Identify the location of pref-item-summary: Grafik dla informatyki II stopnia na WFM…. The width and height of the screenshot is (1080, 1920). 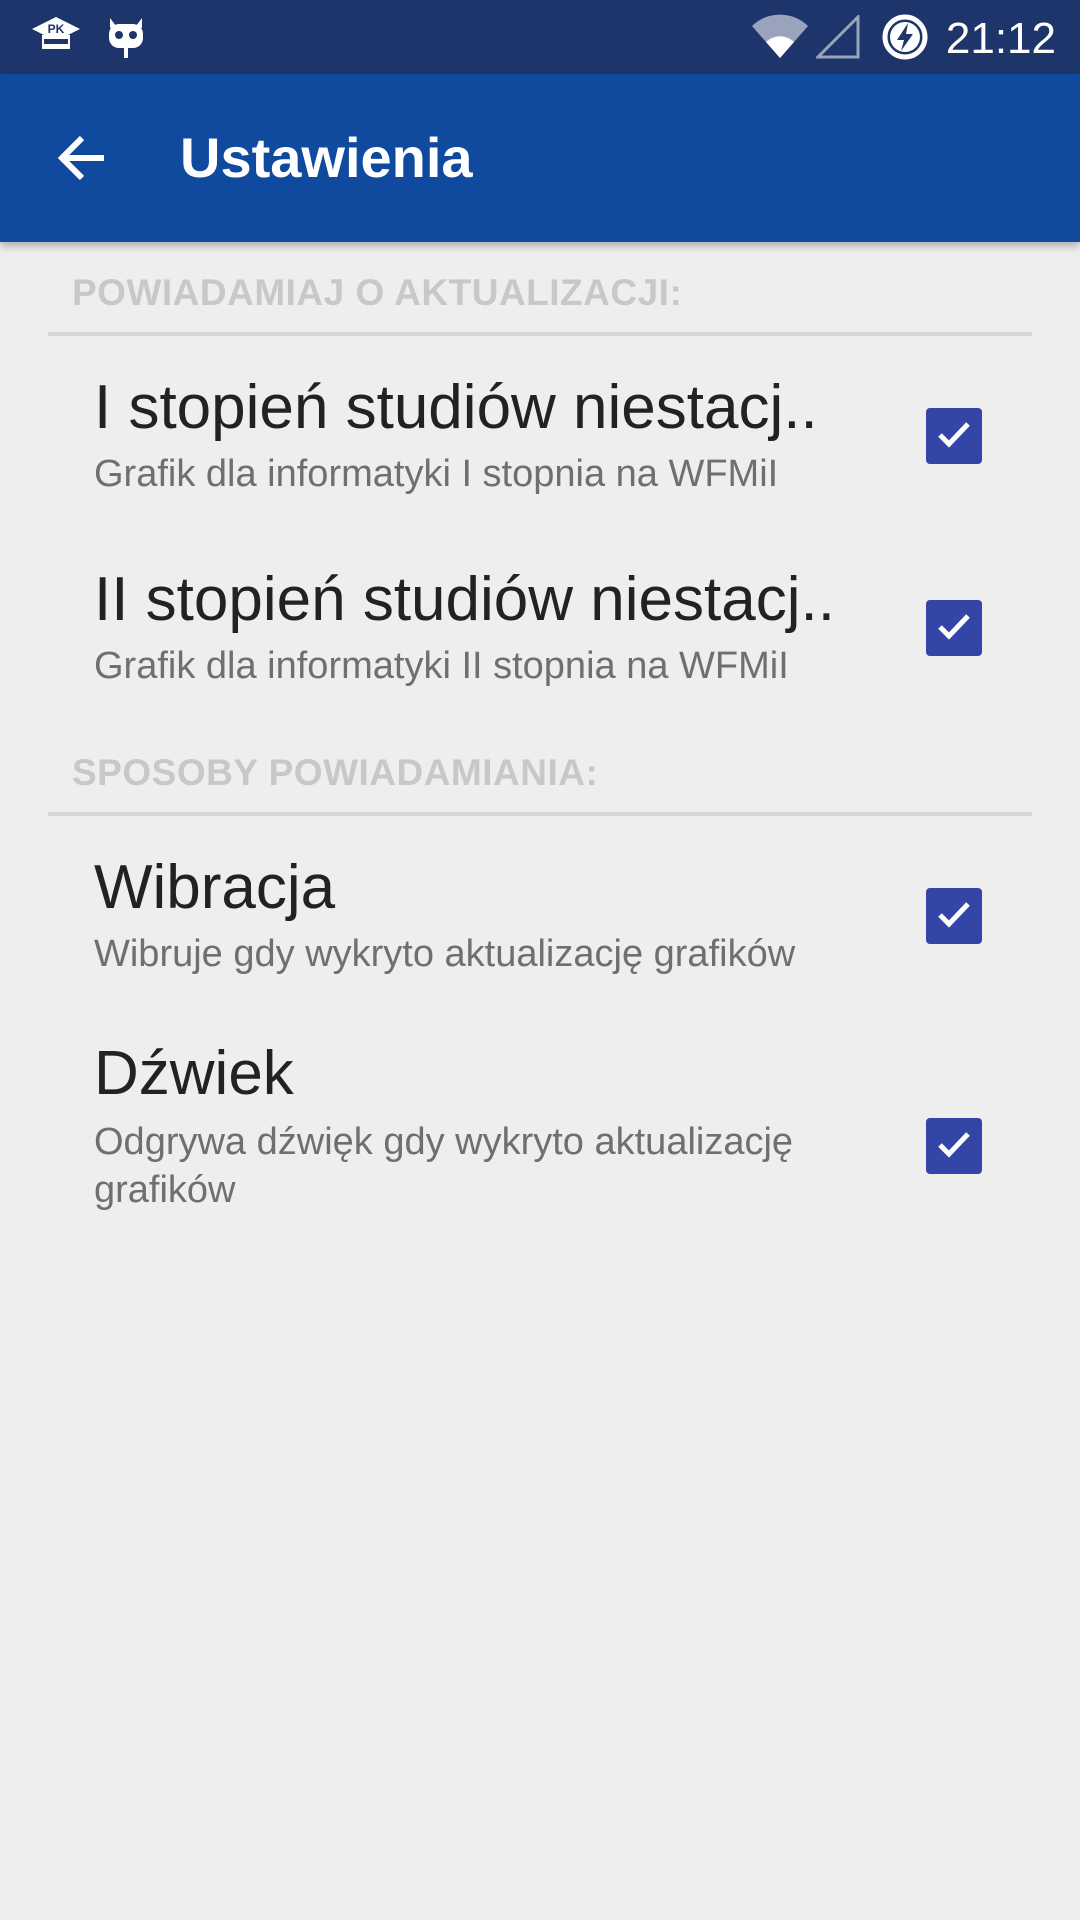
(441, 666).